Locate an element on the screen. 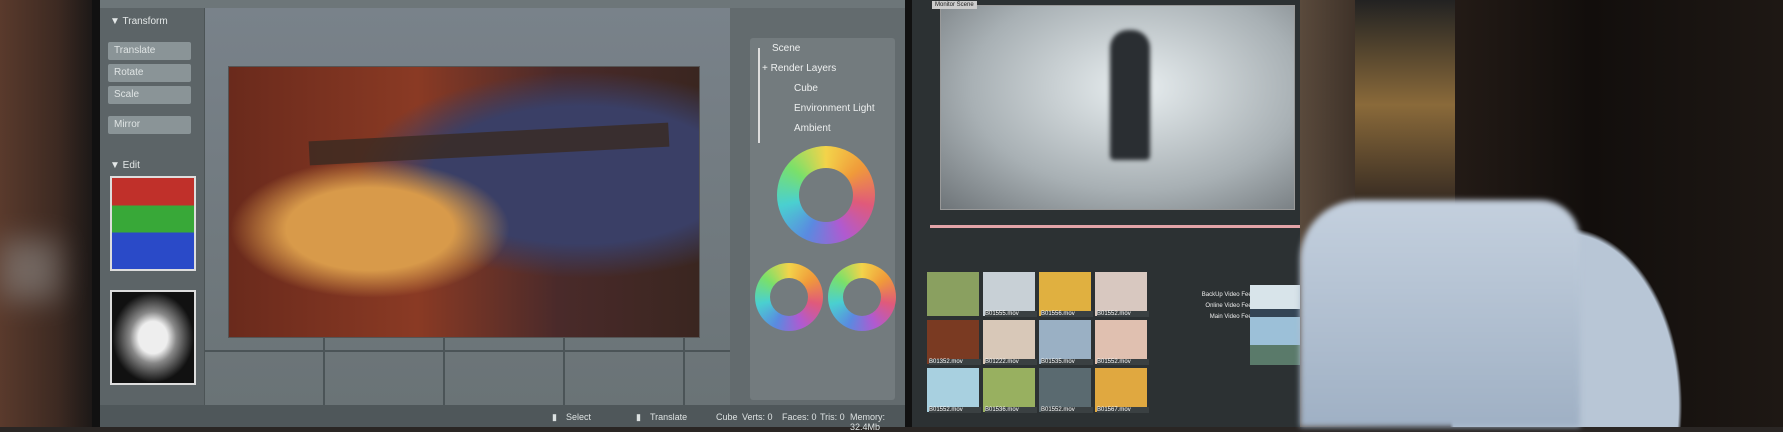 The image size is (1783, 432). person-shirt is located at coordinates (1440, 313).